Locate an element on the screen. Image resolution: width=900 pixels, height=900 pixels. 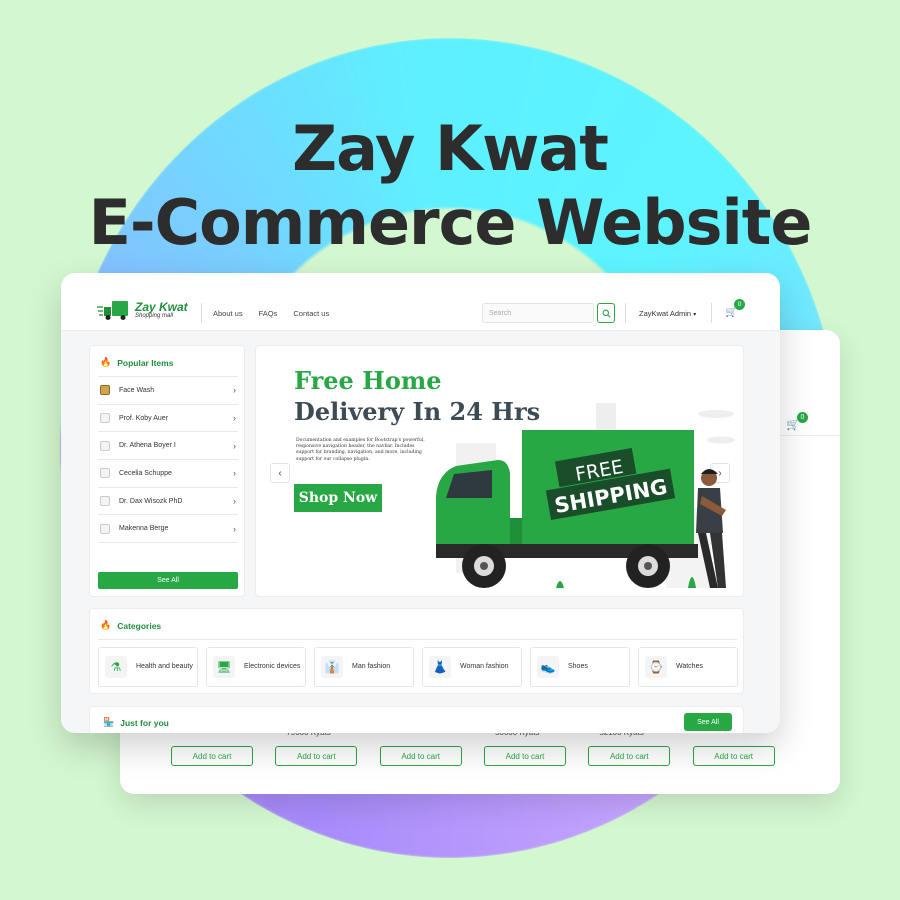
category-label: Woman fashion is located at coordinates (484, 666).